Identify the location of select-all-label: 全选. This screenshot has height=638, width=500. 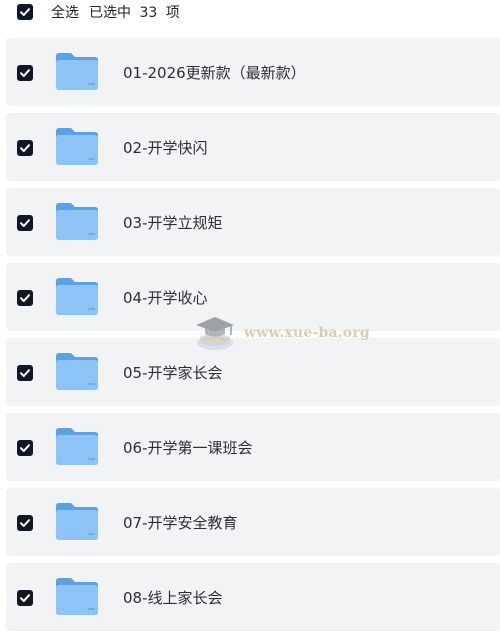
(65, 12).